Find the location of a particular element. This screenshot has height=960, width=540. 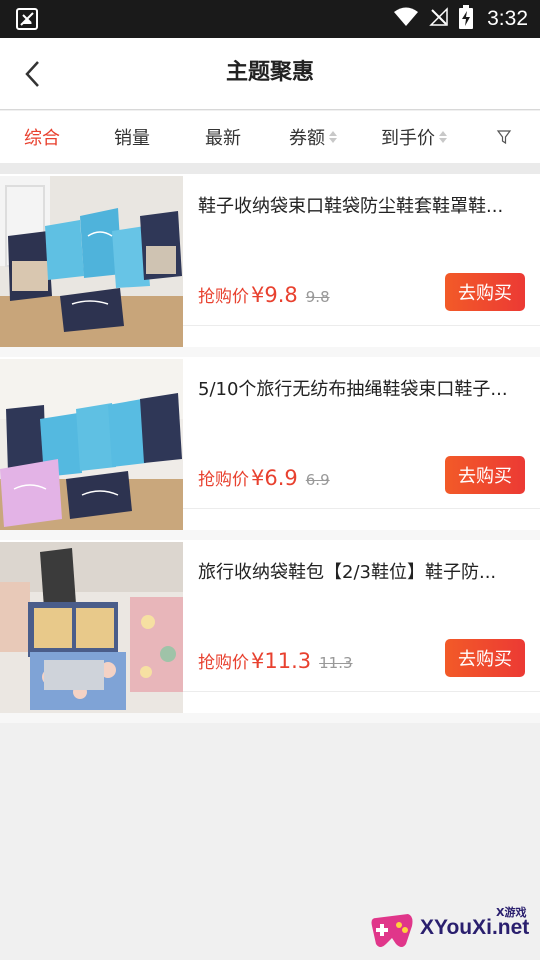

price-original: 11.3 is located at coordinates (336, 663).